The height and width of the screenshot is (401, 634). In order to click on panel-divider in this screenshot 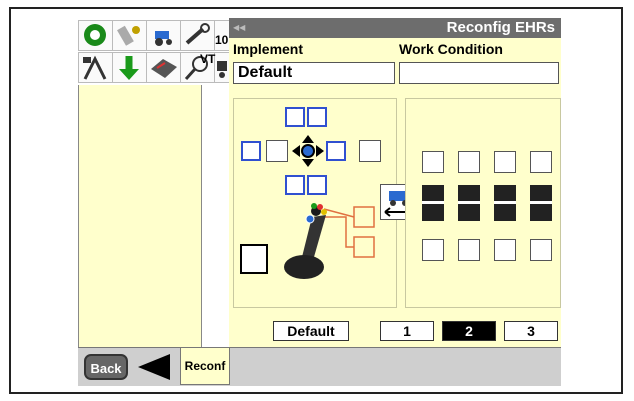, I will do `click(216, 216)`.